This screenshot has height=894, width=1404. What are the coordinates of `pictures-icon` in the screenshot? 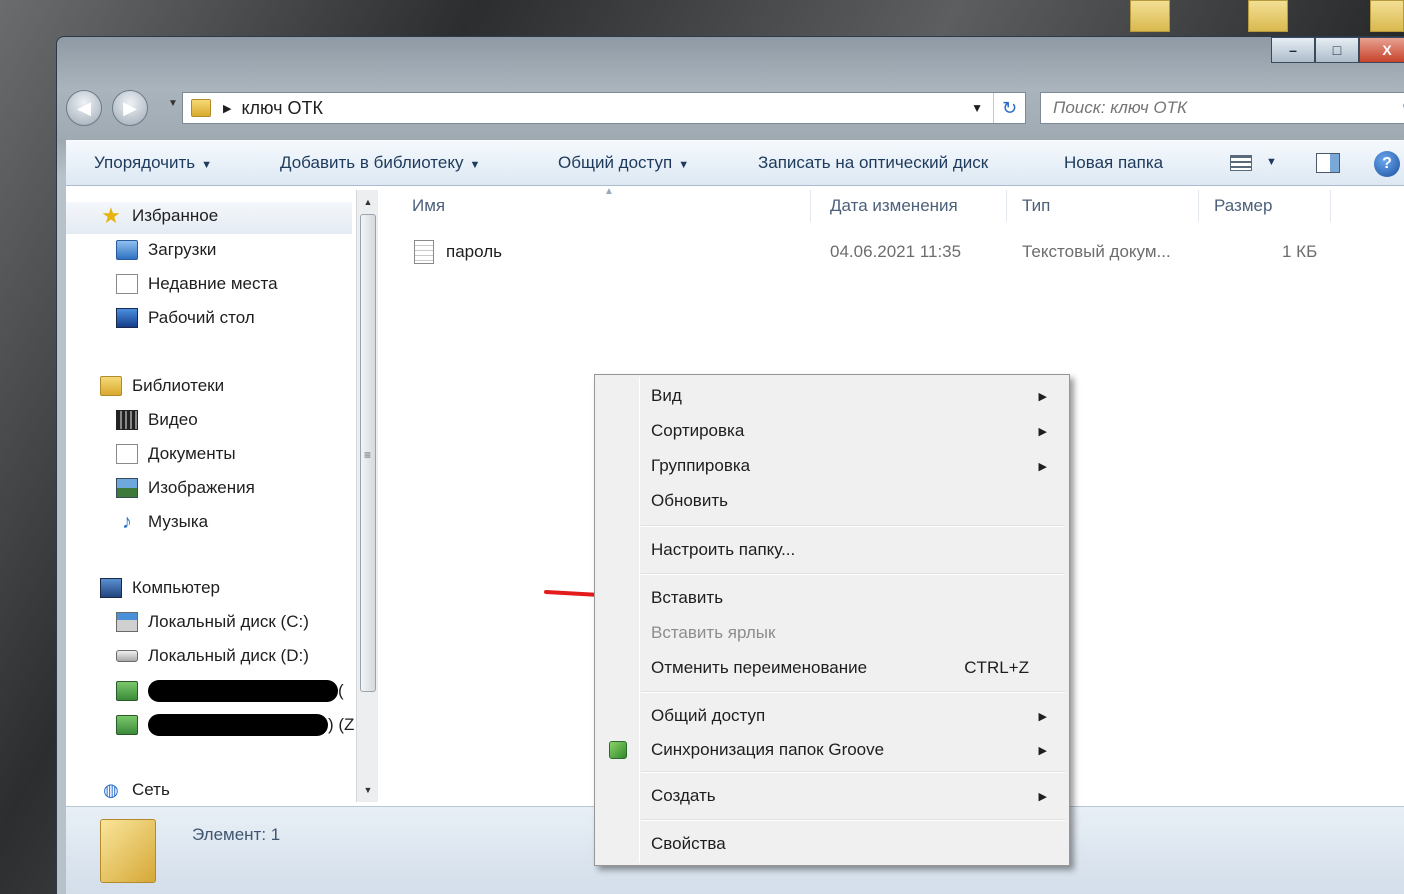 It's located at (127, 488).